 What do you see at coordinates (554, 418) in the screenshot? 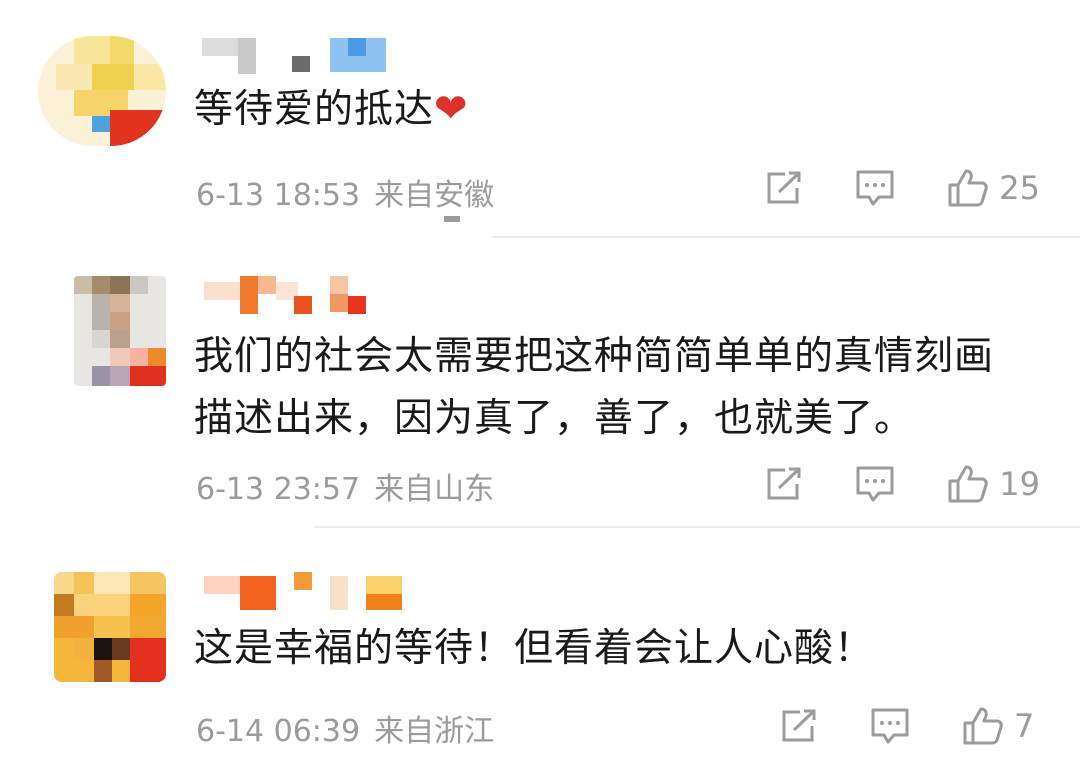
I see `comment-text-line: 描述出来，因为真了，善了，也就美了。` at bounding box center [554, 418].